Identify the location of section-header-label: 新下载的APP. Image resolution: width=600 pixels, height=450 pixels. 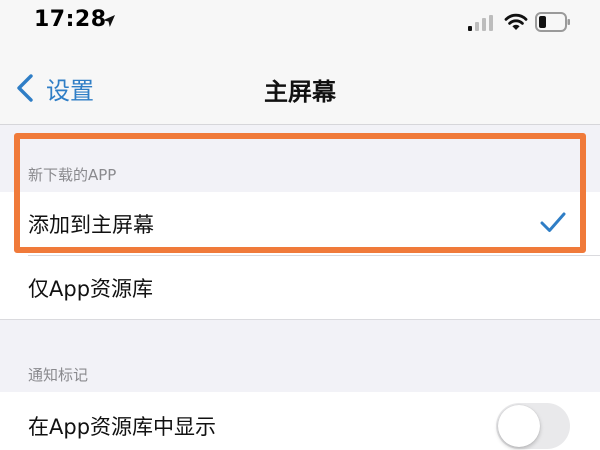
(72, 175).